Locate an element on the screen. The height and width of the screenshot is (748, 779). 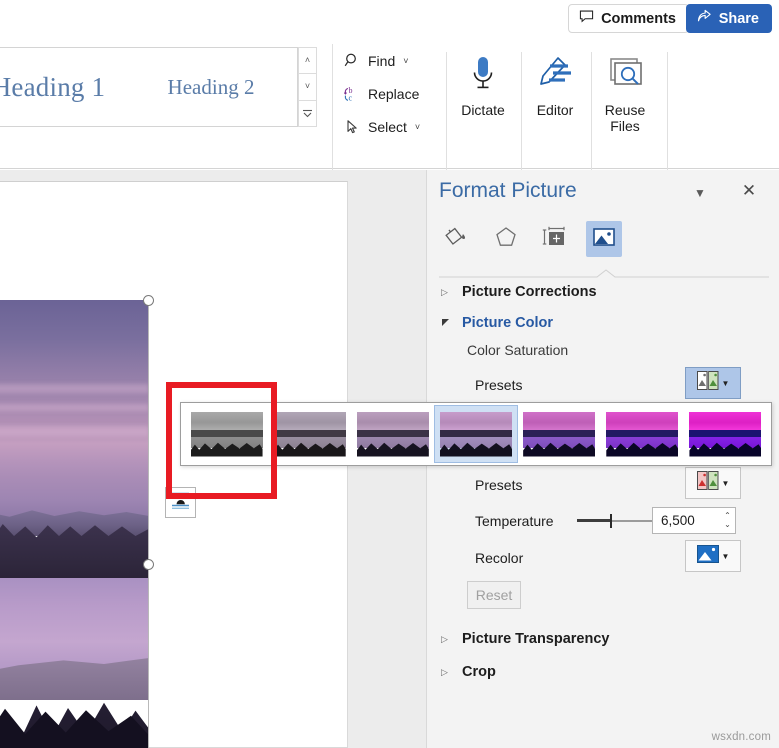
replace-button: b c Replace is located at coordinates (389, 93).